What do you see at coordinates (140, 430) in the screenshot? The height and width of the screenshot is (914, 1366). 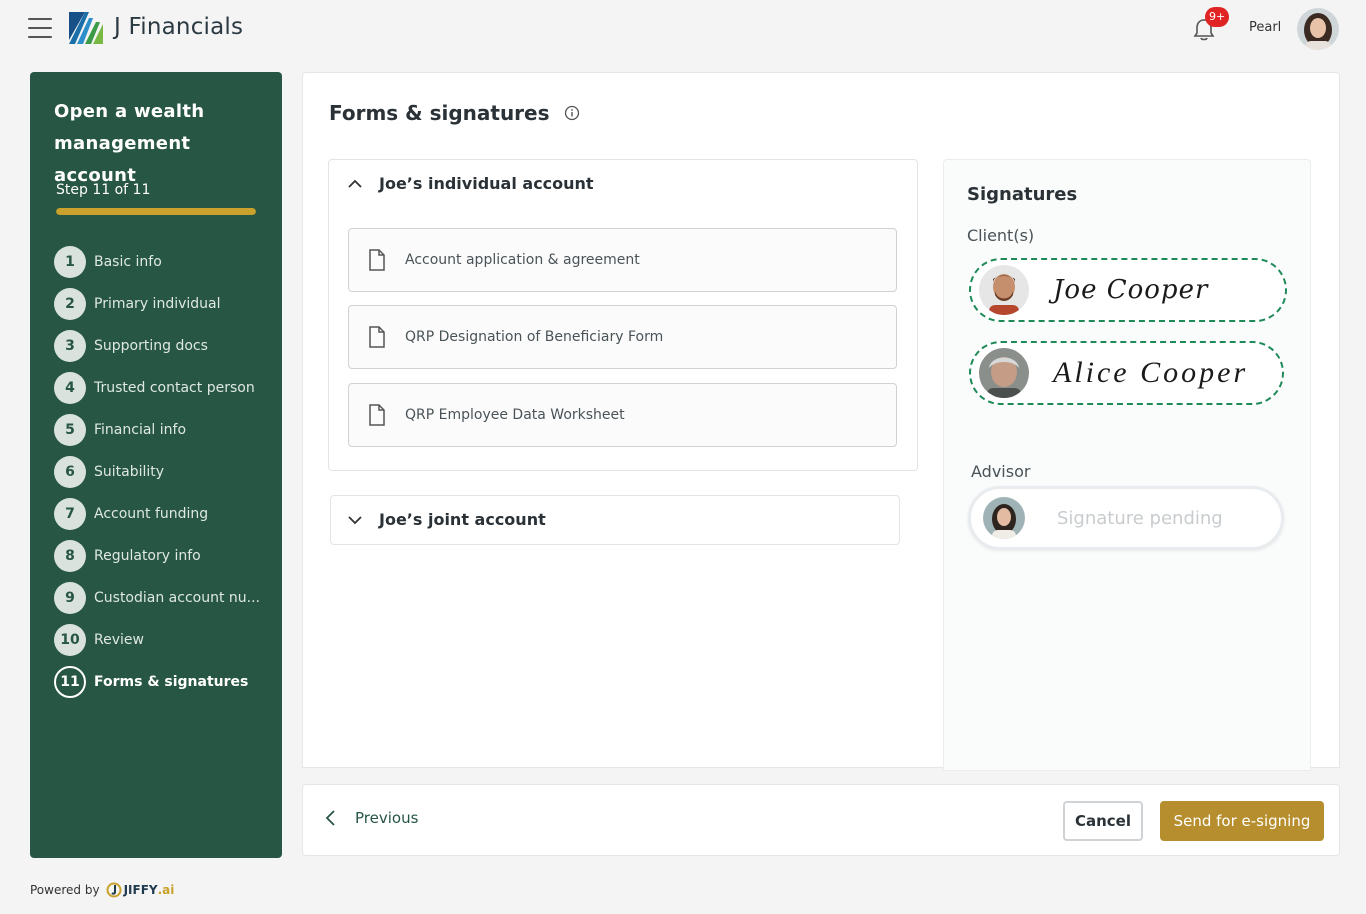 I see `step-label: Financial info` at bounding box center [140, 430].